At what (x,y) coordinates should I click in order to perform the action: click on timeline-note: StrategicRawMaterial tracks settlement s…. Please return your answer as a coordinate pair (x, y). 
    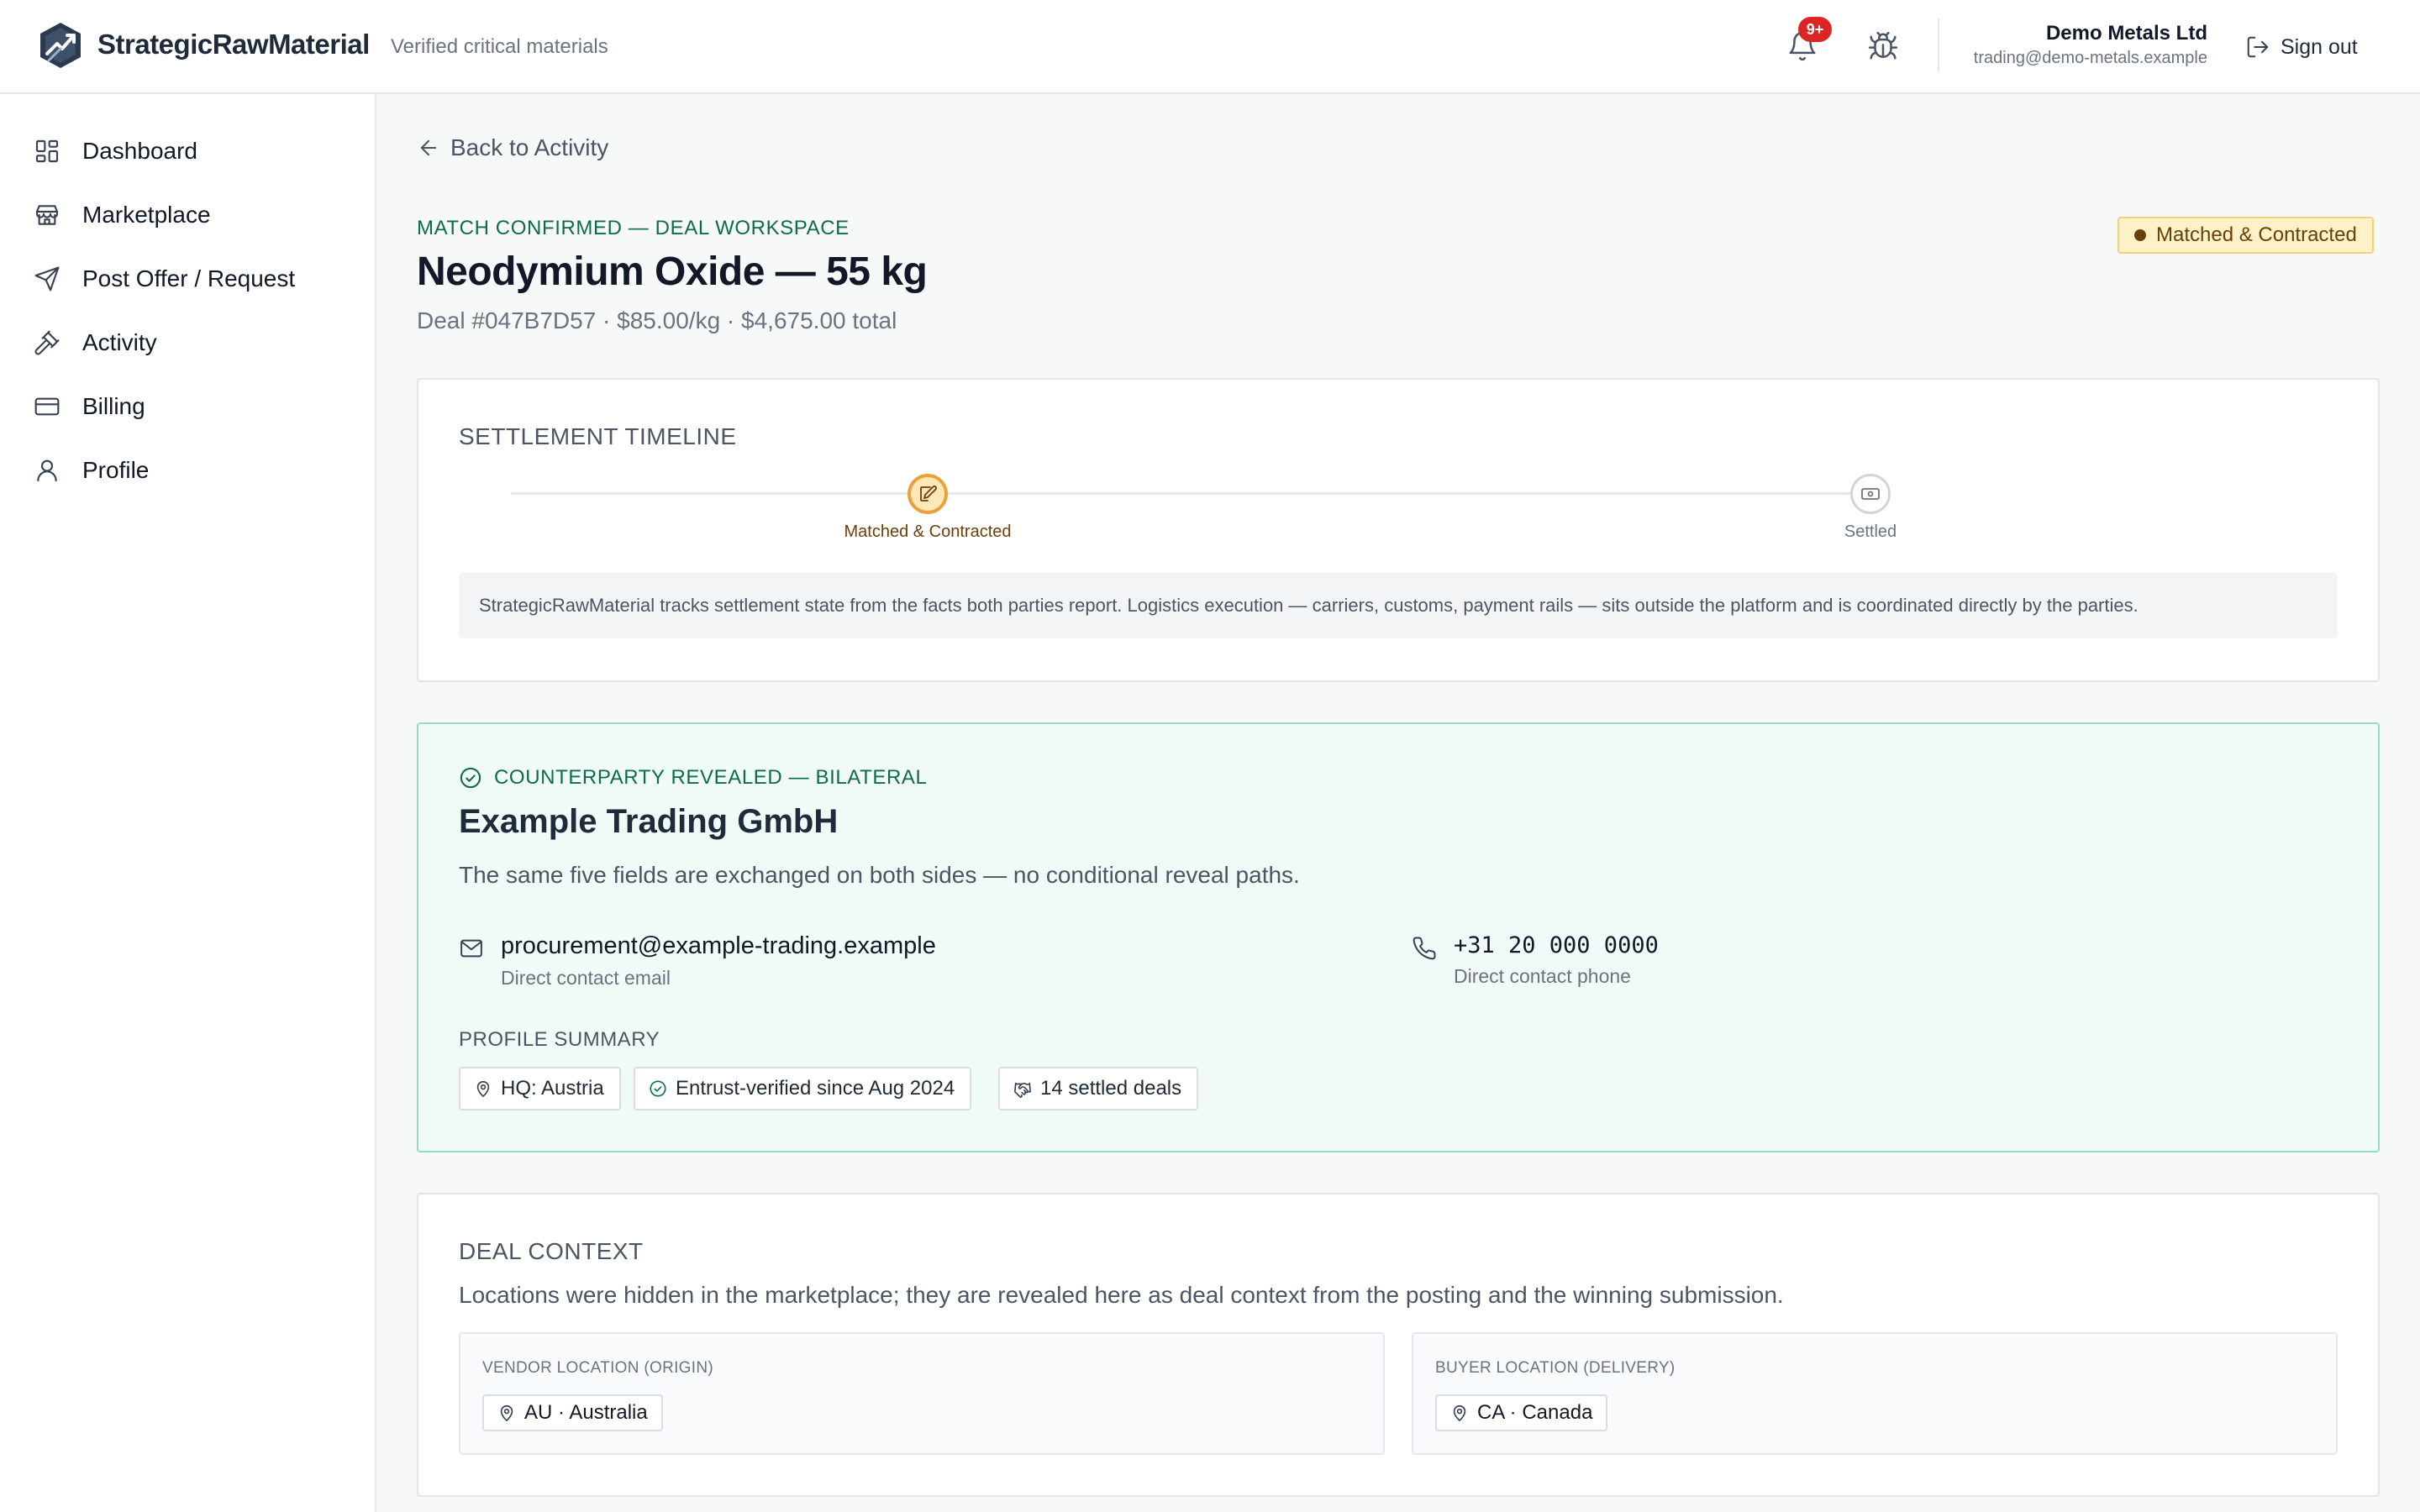
    Looking at the image, I should click on (1398, 605).